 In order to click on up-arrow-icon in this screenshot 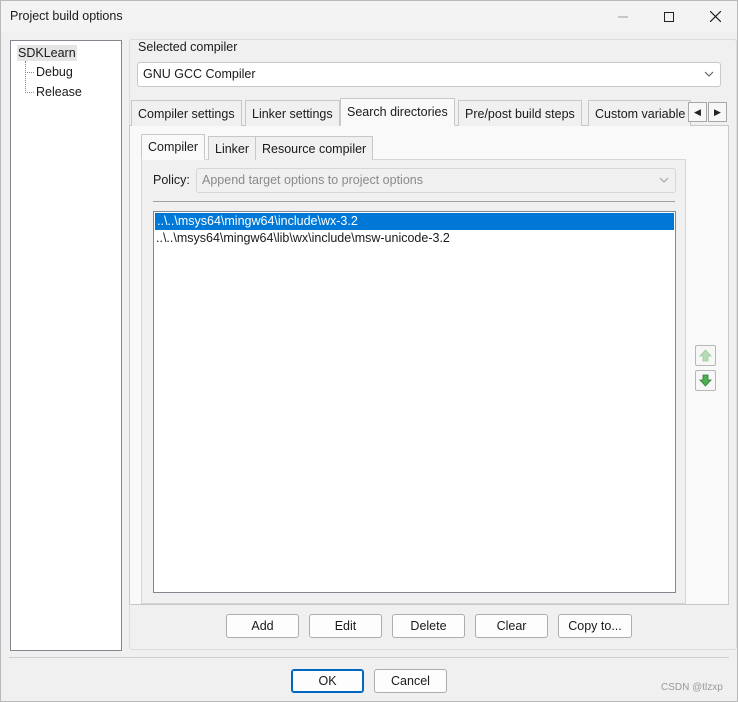, I will do `click(705, 355)`.